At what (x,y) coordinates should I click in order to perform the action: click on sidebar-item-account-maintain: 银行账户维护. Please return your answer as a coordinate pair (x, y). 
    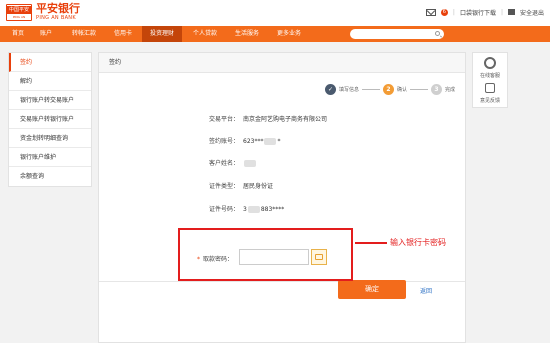
    Looking at the image, I should click on (50, 157).